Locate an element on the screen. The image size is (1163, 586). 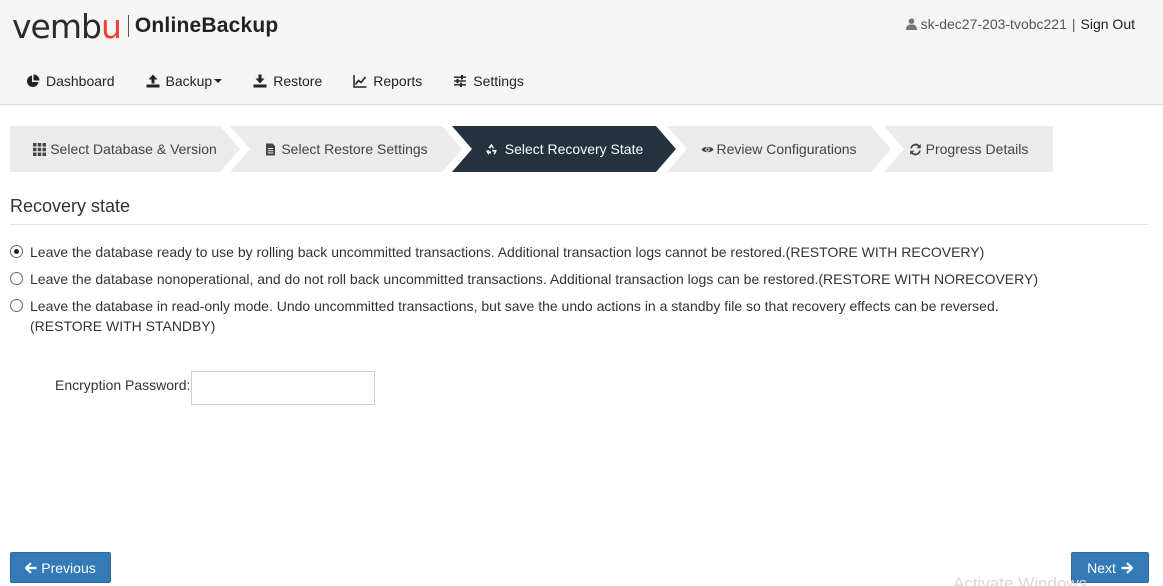
step-label: Select Recovery State is located at coordinates (574, 149).